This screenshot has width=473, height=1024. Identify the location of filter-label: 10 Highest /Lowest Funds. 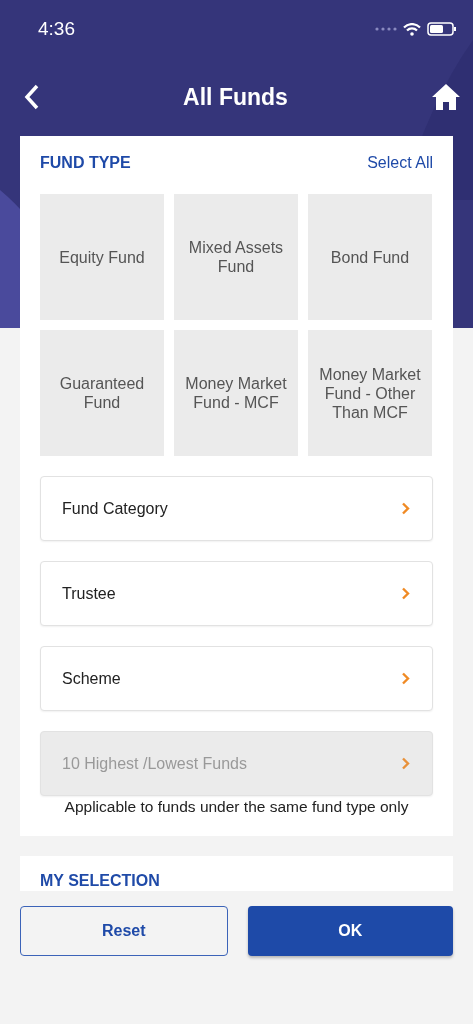
(154, 763).